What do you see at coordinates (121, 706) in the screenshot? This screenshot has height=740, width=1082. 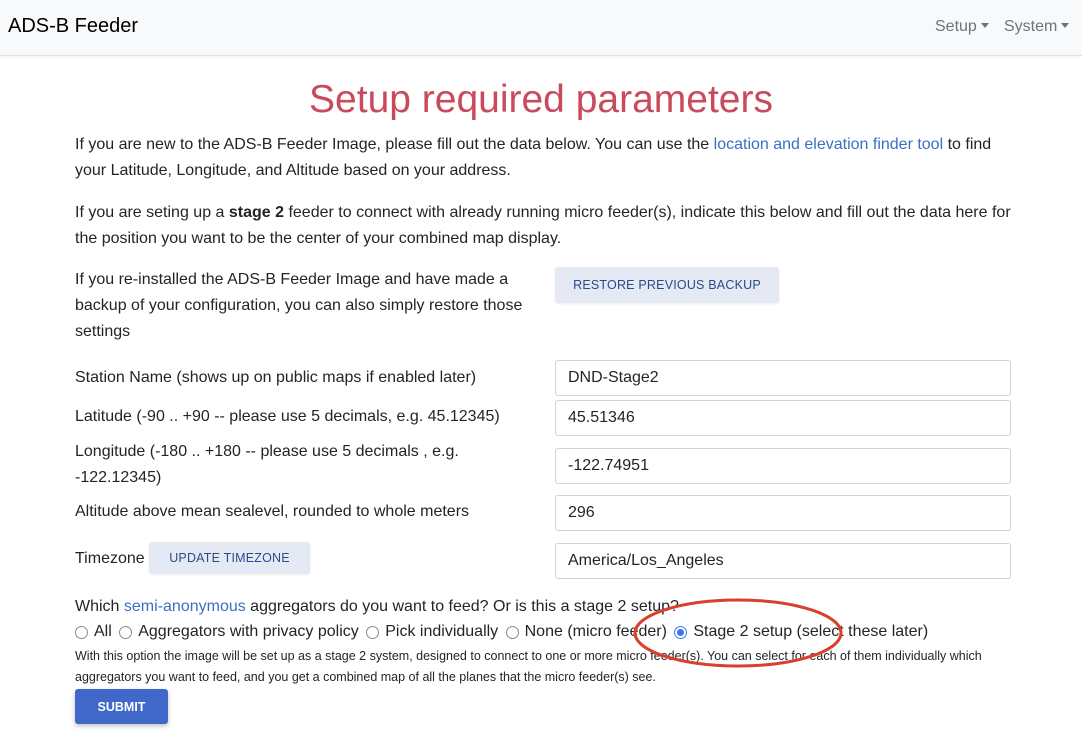 I see `submit-button: Submit` at bounding box center [121, 706].